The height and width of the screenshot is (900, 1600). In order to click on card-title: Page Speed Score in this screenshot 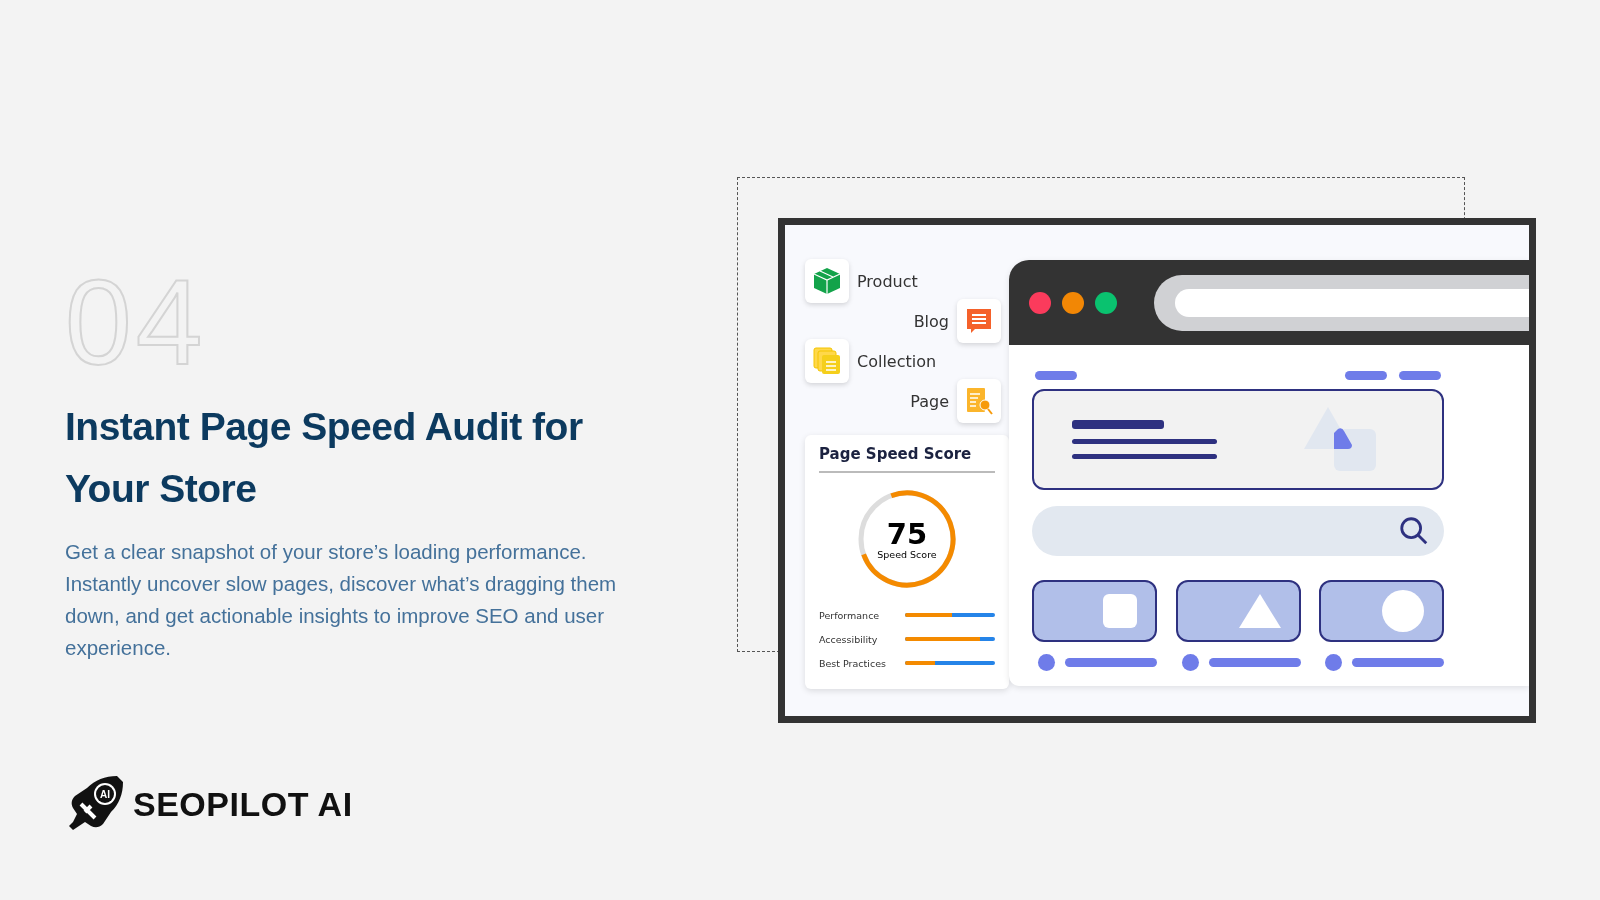, I will do `click(907, 459)`.